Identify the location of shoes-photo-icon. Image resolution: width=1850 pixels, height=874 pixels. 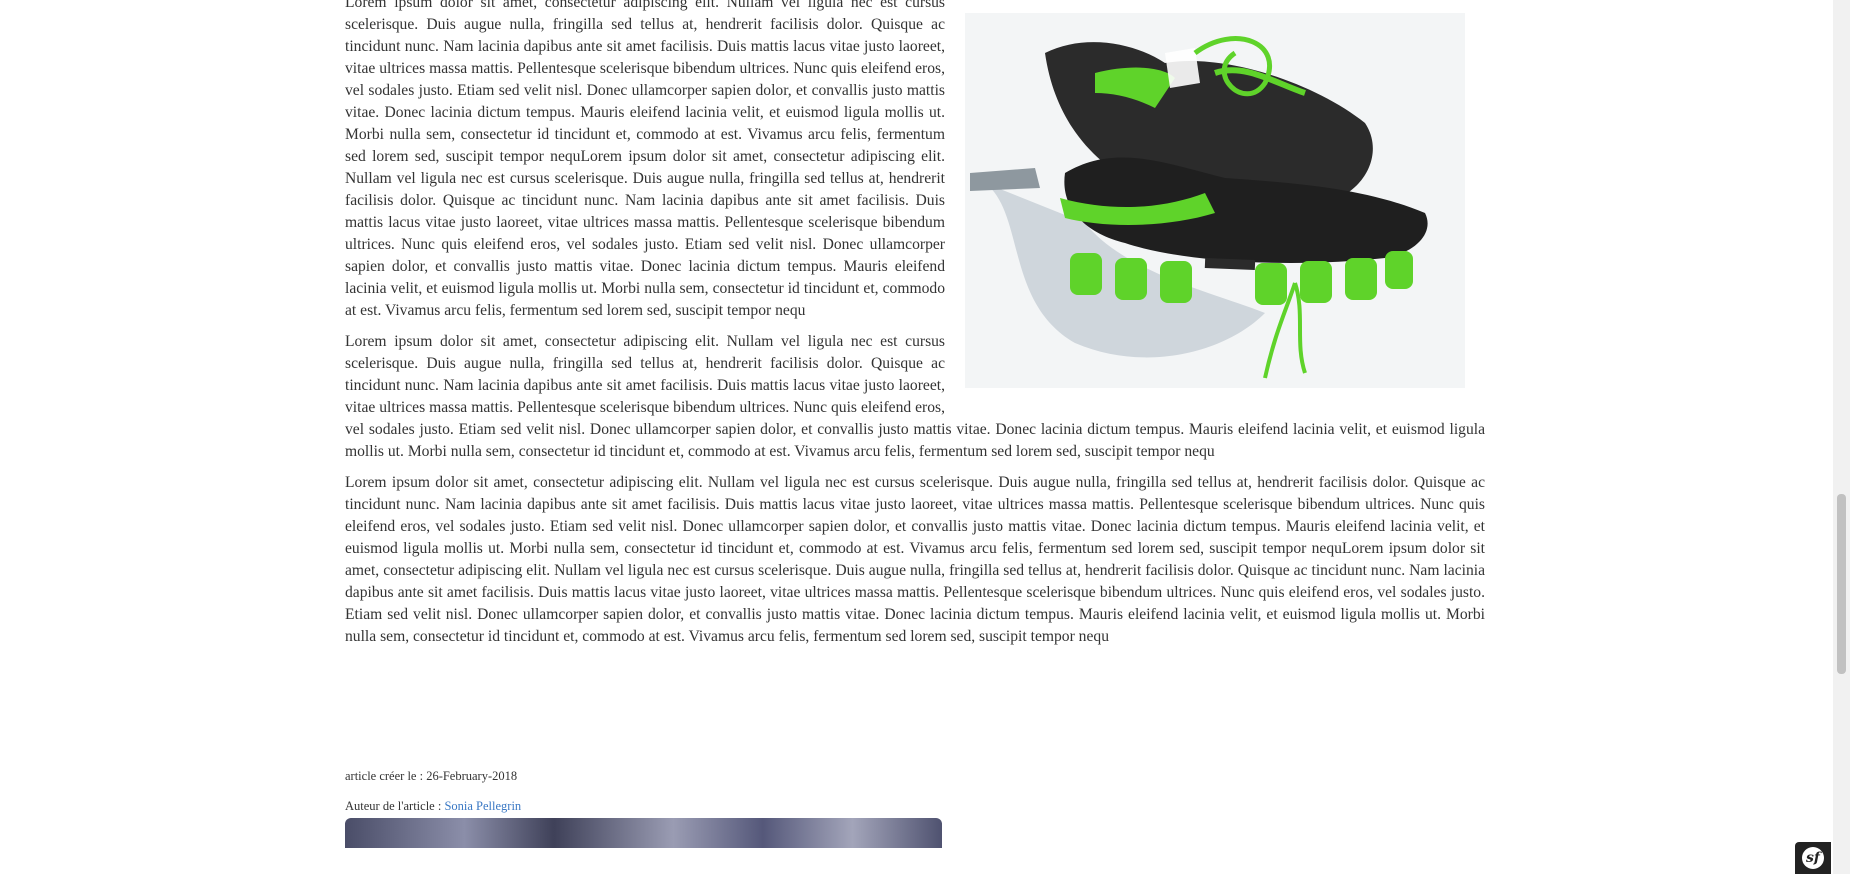
(1215, 200).